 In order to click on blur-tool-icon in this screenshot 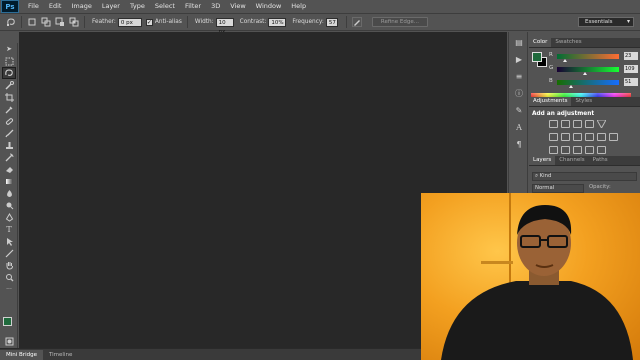, I will do `click(9, 193)`.